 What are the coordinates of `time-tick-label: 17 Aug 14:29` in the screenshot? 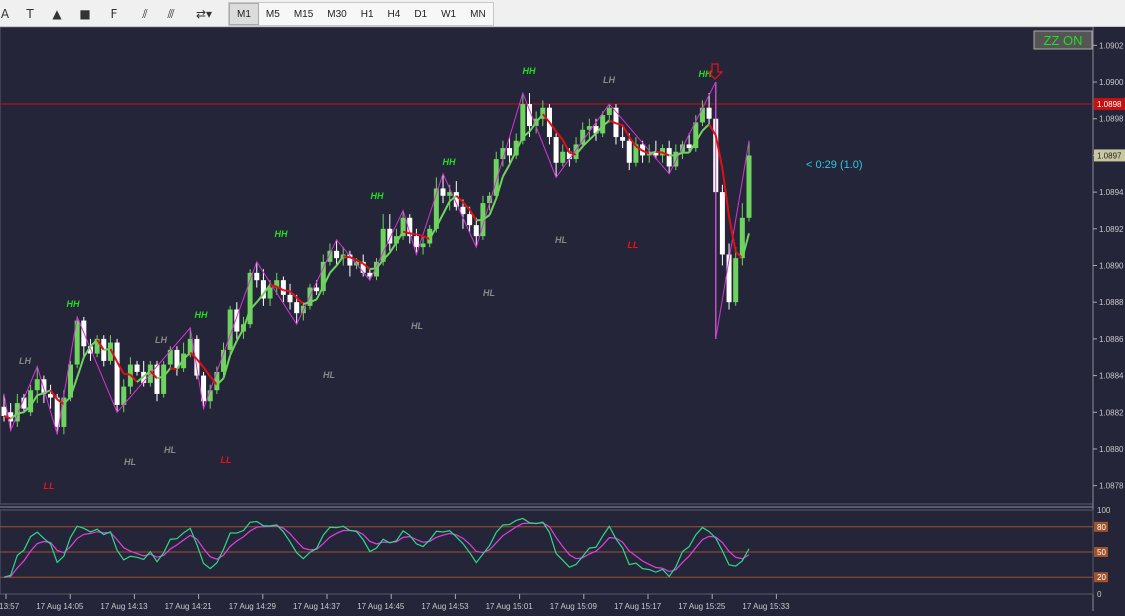 It's located at (253, 606).